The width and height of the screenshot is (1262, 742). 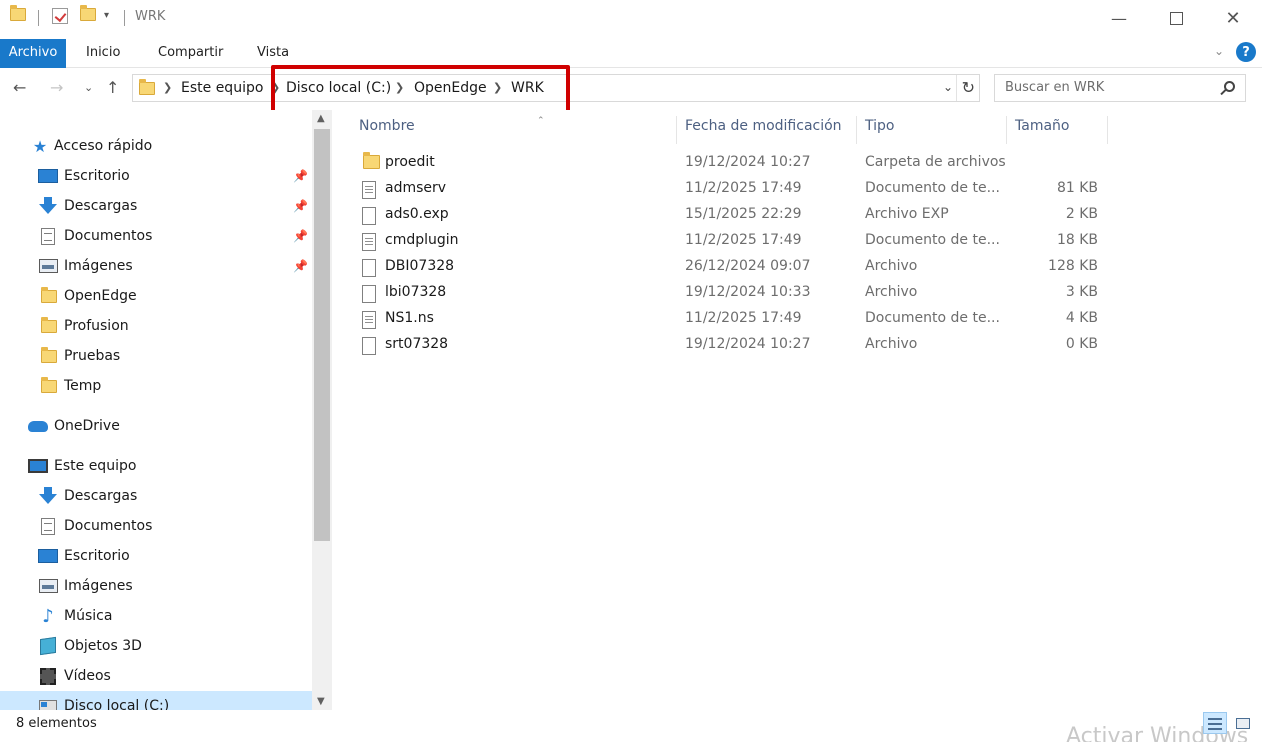 What do you see at coordinates (1120, 88) in the screenshot?
I see `search-input: Buscar en WRK` at bounding box center [1120, 88].